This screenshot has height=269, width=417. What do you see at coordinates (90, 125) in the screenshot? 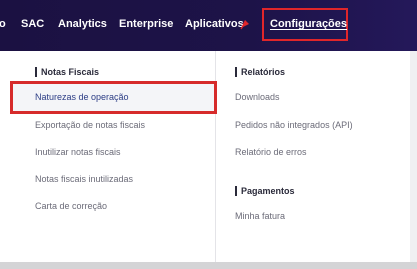
I see `menu-item-exportacao-notas-fiscais: Exportação de notas fiscais` at bounding box center [90, 125].